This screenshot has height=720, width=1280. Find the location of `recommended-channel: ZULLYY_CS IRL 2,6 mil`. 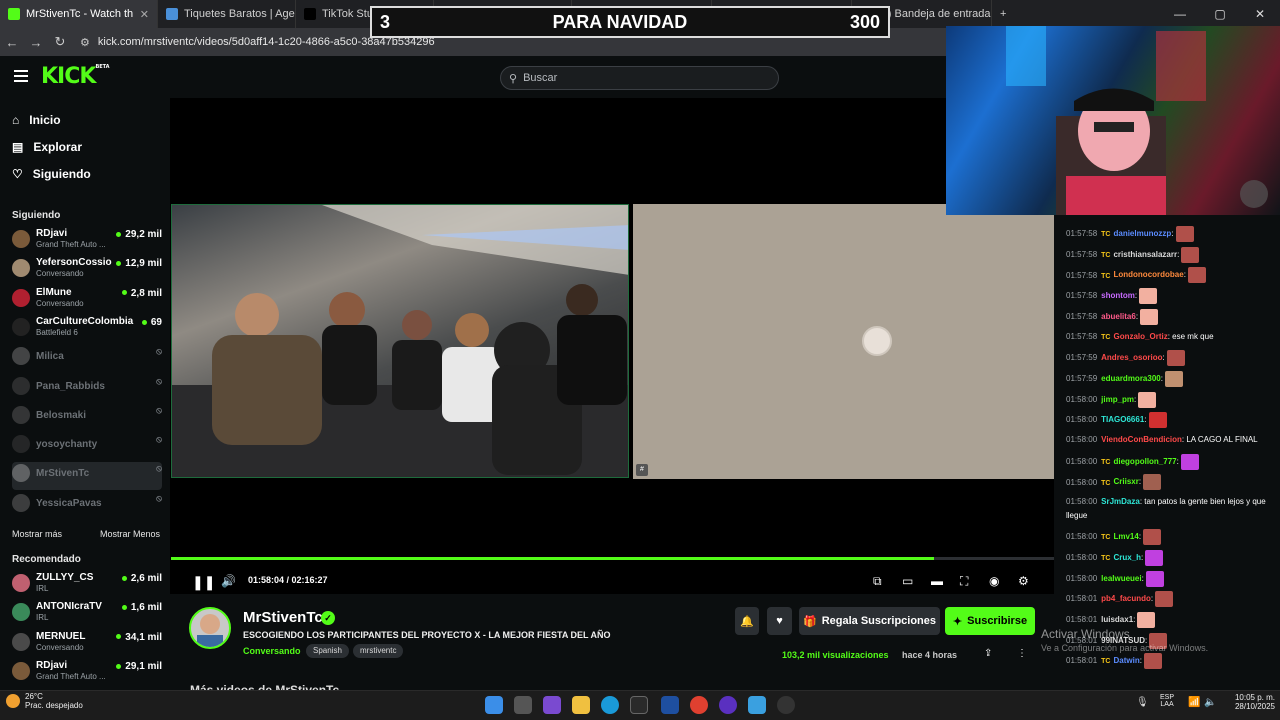

recommended-channel: ZULLYY_CS IRL 2,6 mil is located at coordinates (87, 586).